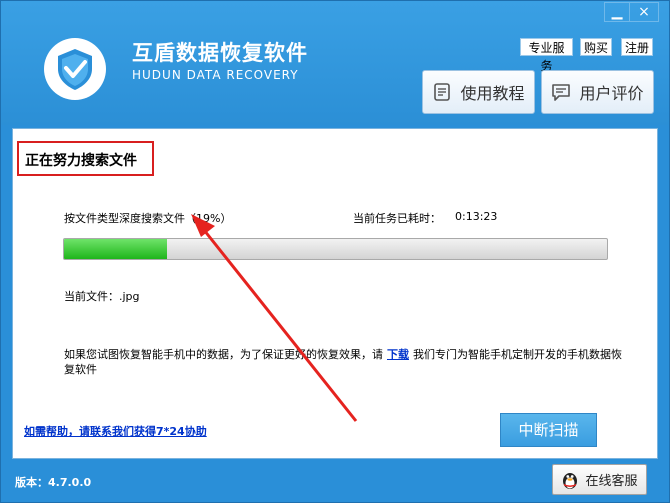  I want to click on minimize-button: ▁, so click(617, 12).